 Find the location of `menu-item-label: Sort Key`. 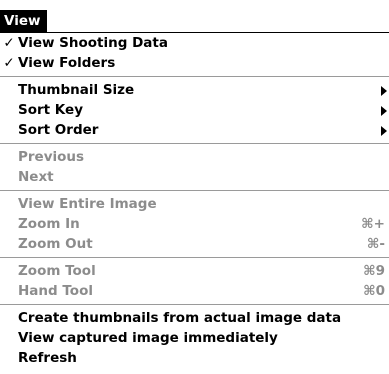

menu-item-label: Sort Key is located at coordinates (50, 110).